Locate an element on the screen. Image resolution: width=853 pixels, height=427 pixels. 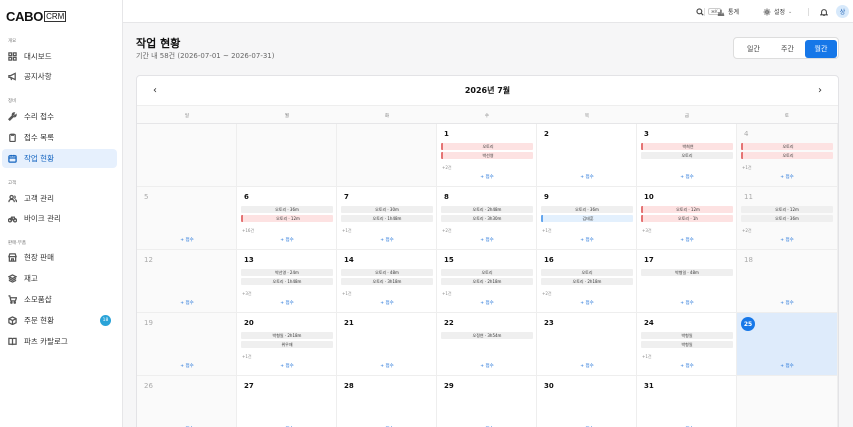
sidebar-item-customers: 고객 관리 is located at coordinates (59, 198).